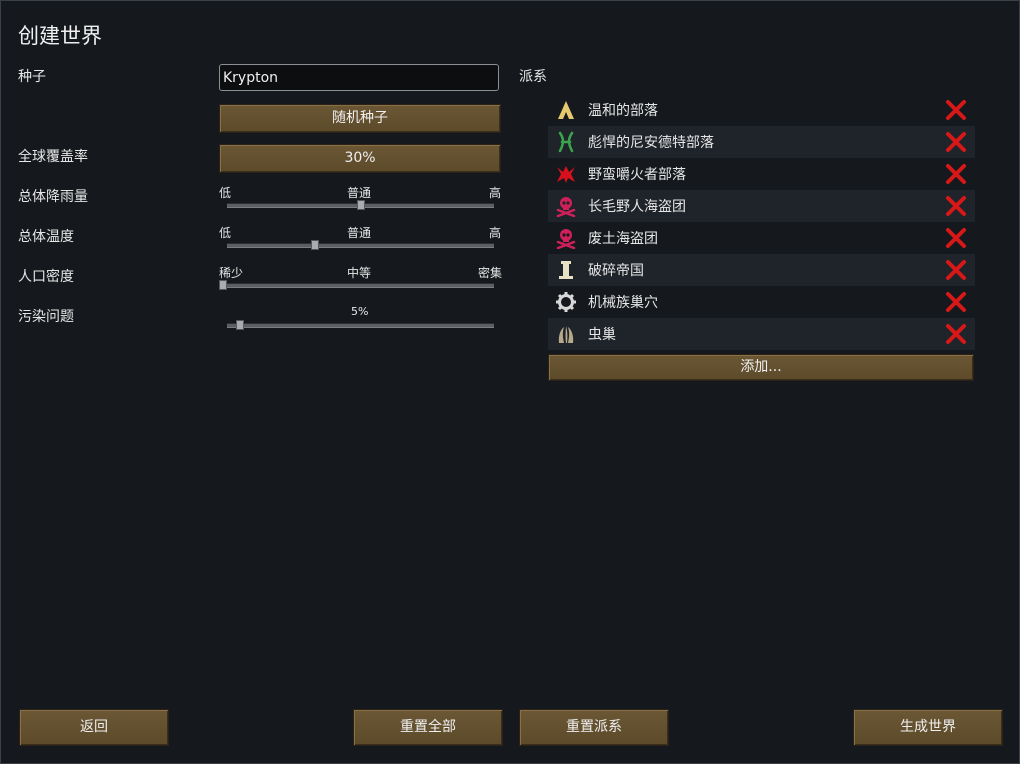 Image resolution: width=1020 pixels, height=764 pixels. I want to click on pollution-slider-thumb, so click(240, 325).